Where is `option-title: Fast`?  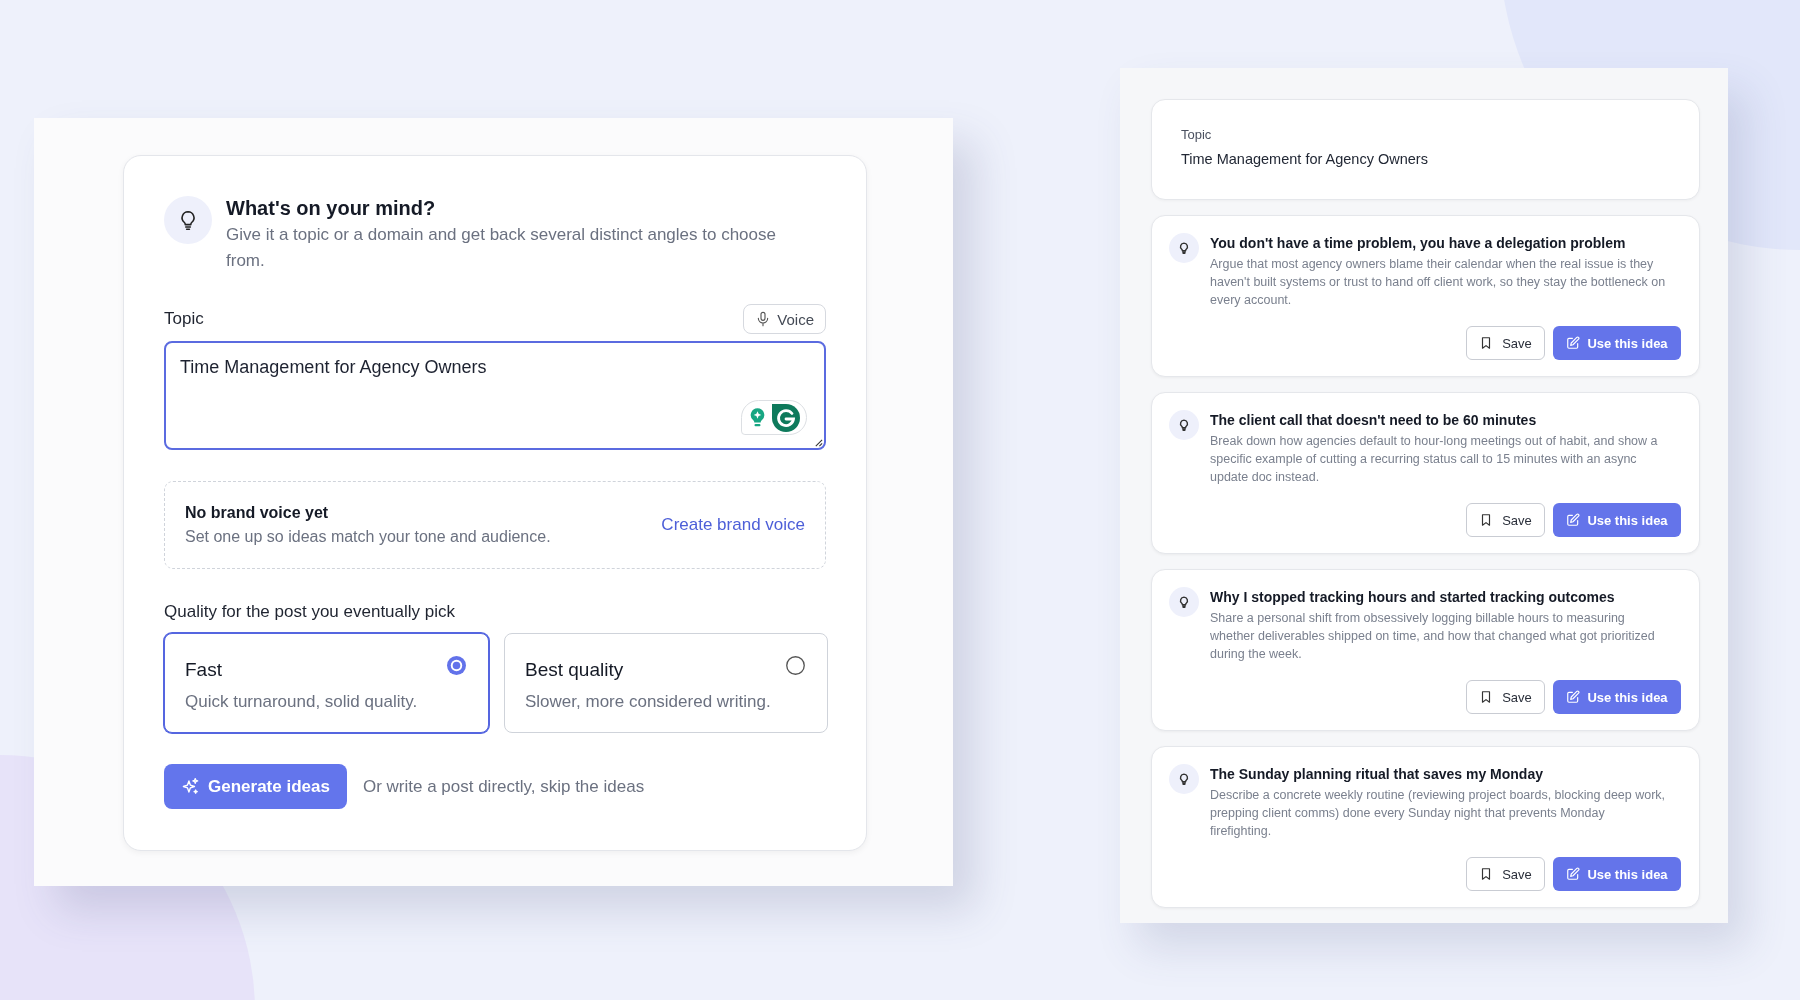 option-title: Fast is located at coordinates (204, 670).